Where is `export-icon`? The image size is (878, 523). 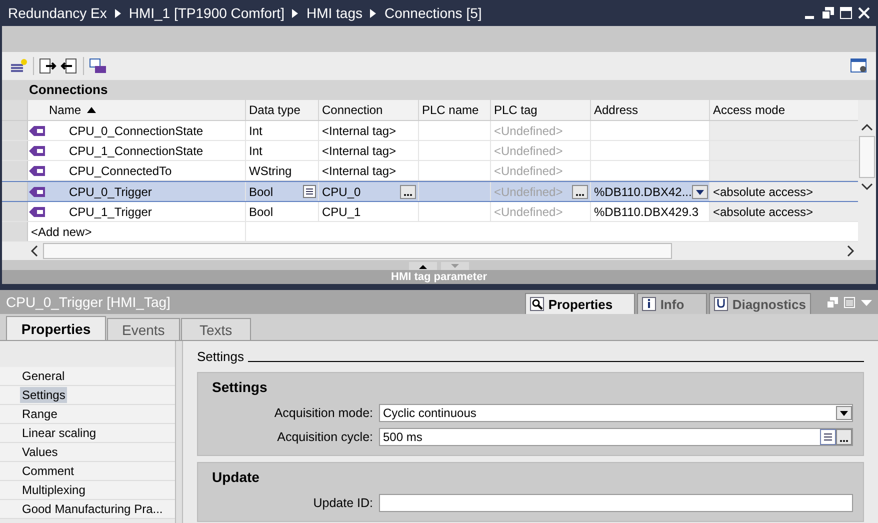 export-icon is located at coordinates (48, 66).